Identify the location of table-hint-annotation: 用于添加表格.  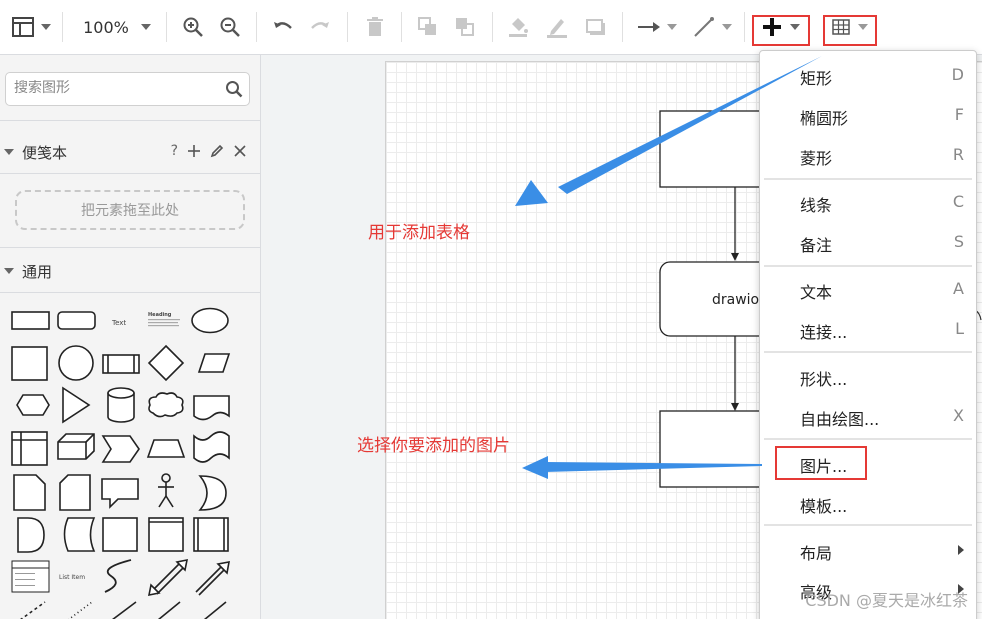
(419, 233).